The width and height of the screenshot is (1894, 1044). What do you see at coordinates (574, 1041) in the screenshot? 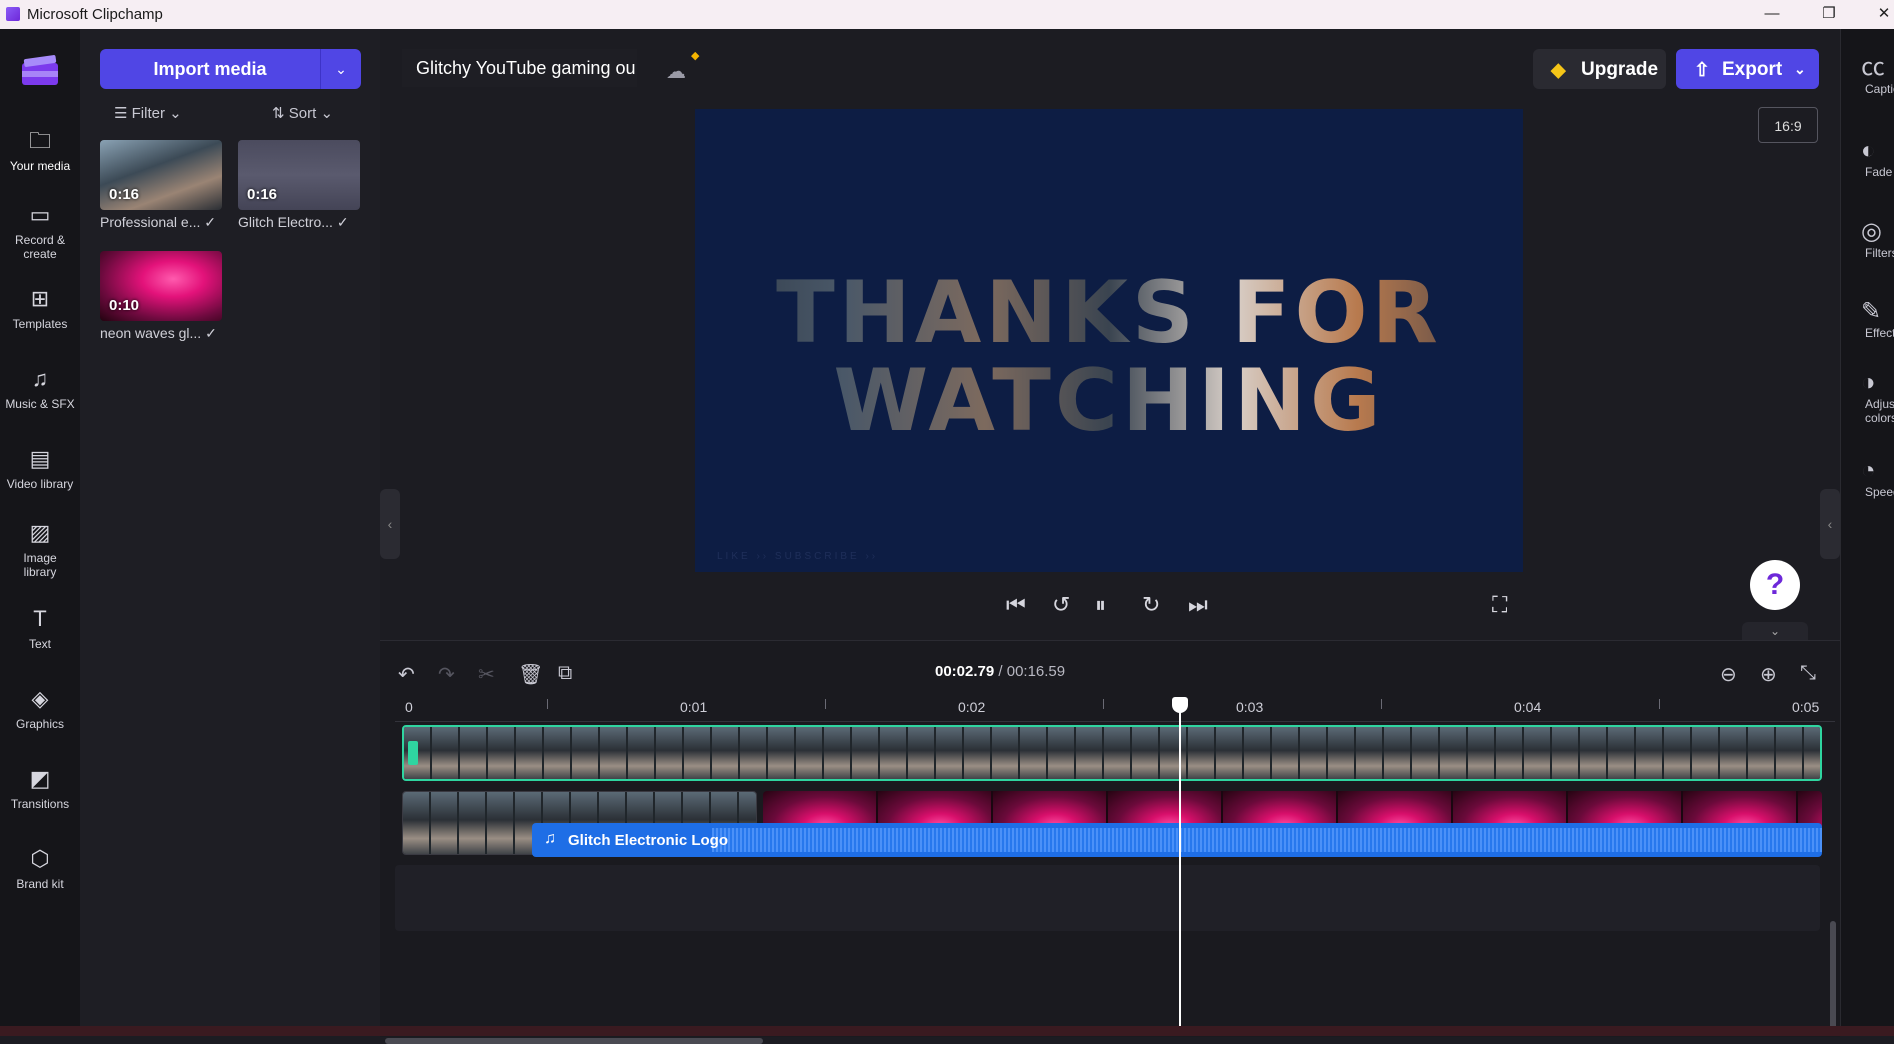
I see `horizontal-scrollbar` at bounding box center [574, 1041].